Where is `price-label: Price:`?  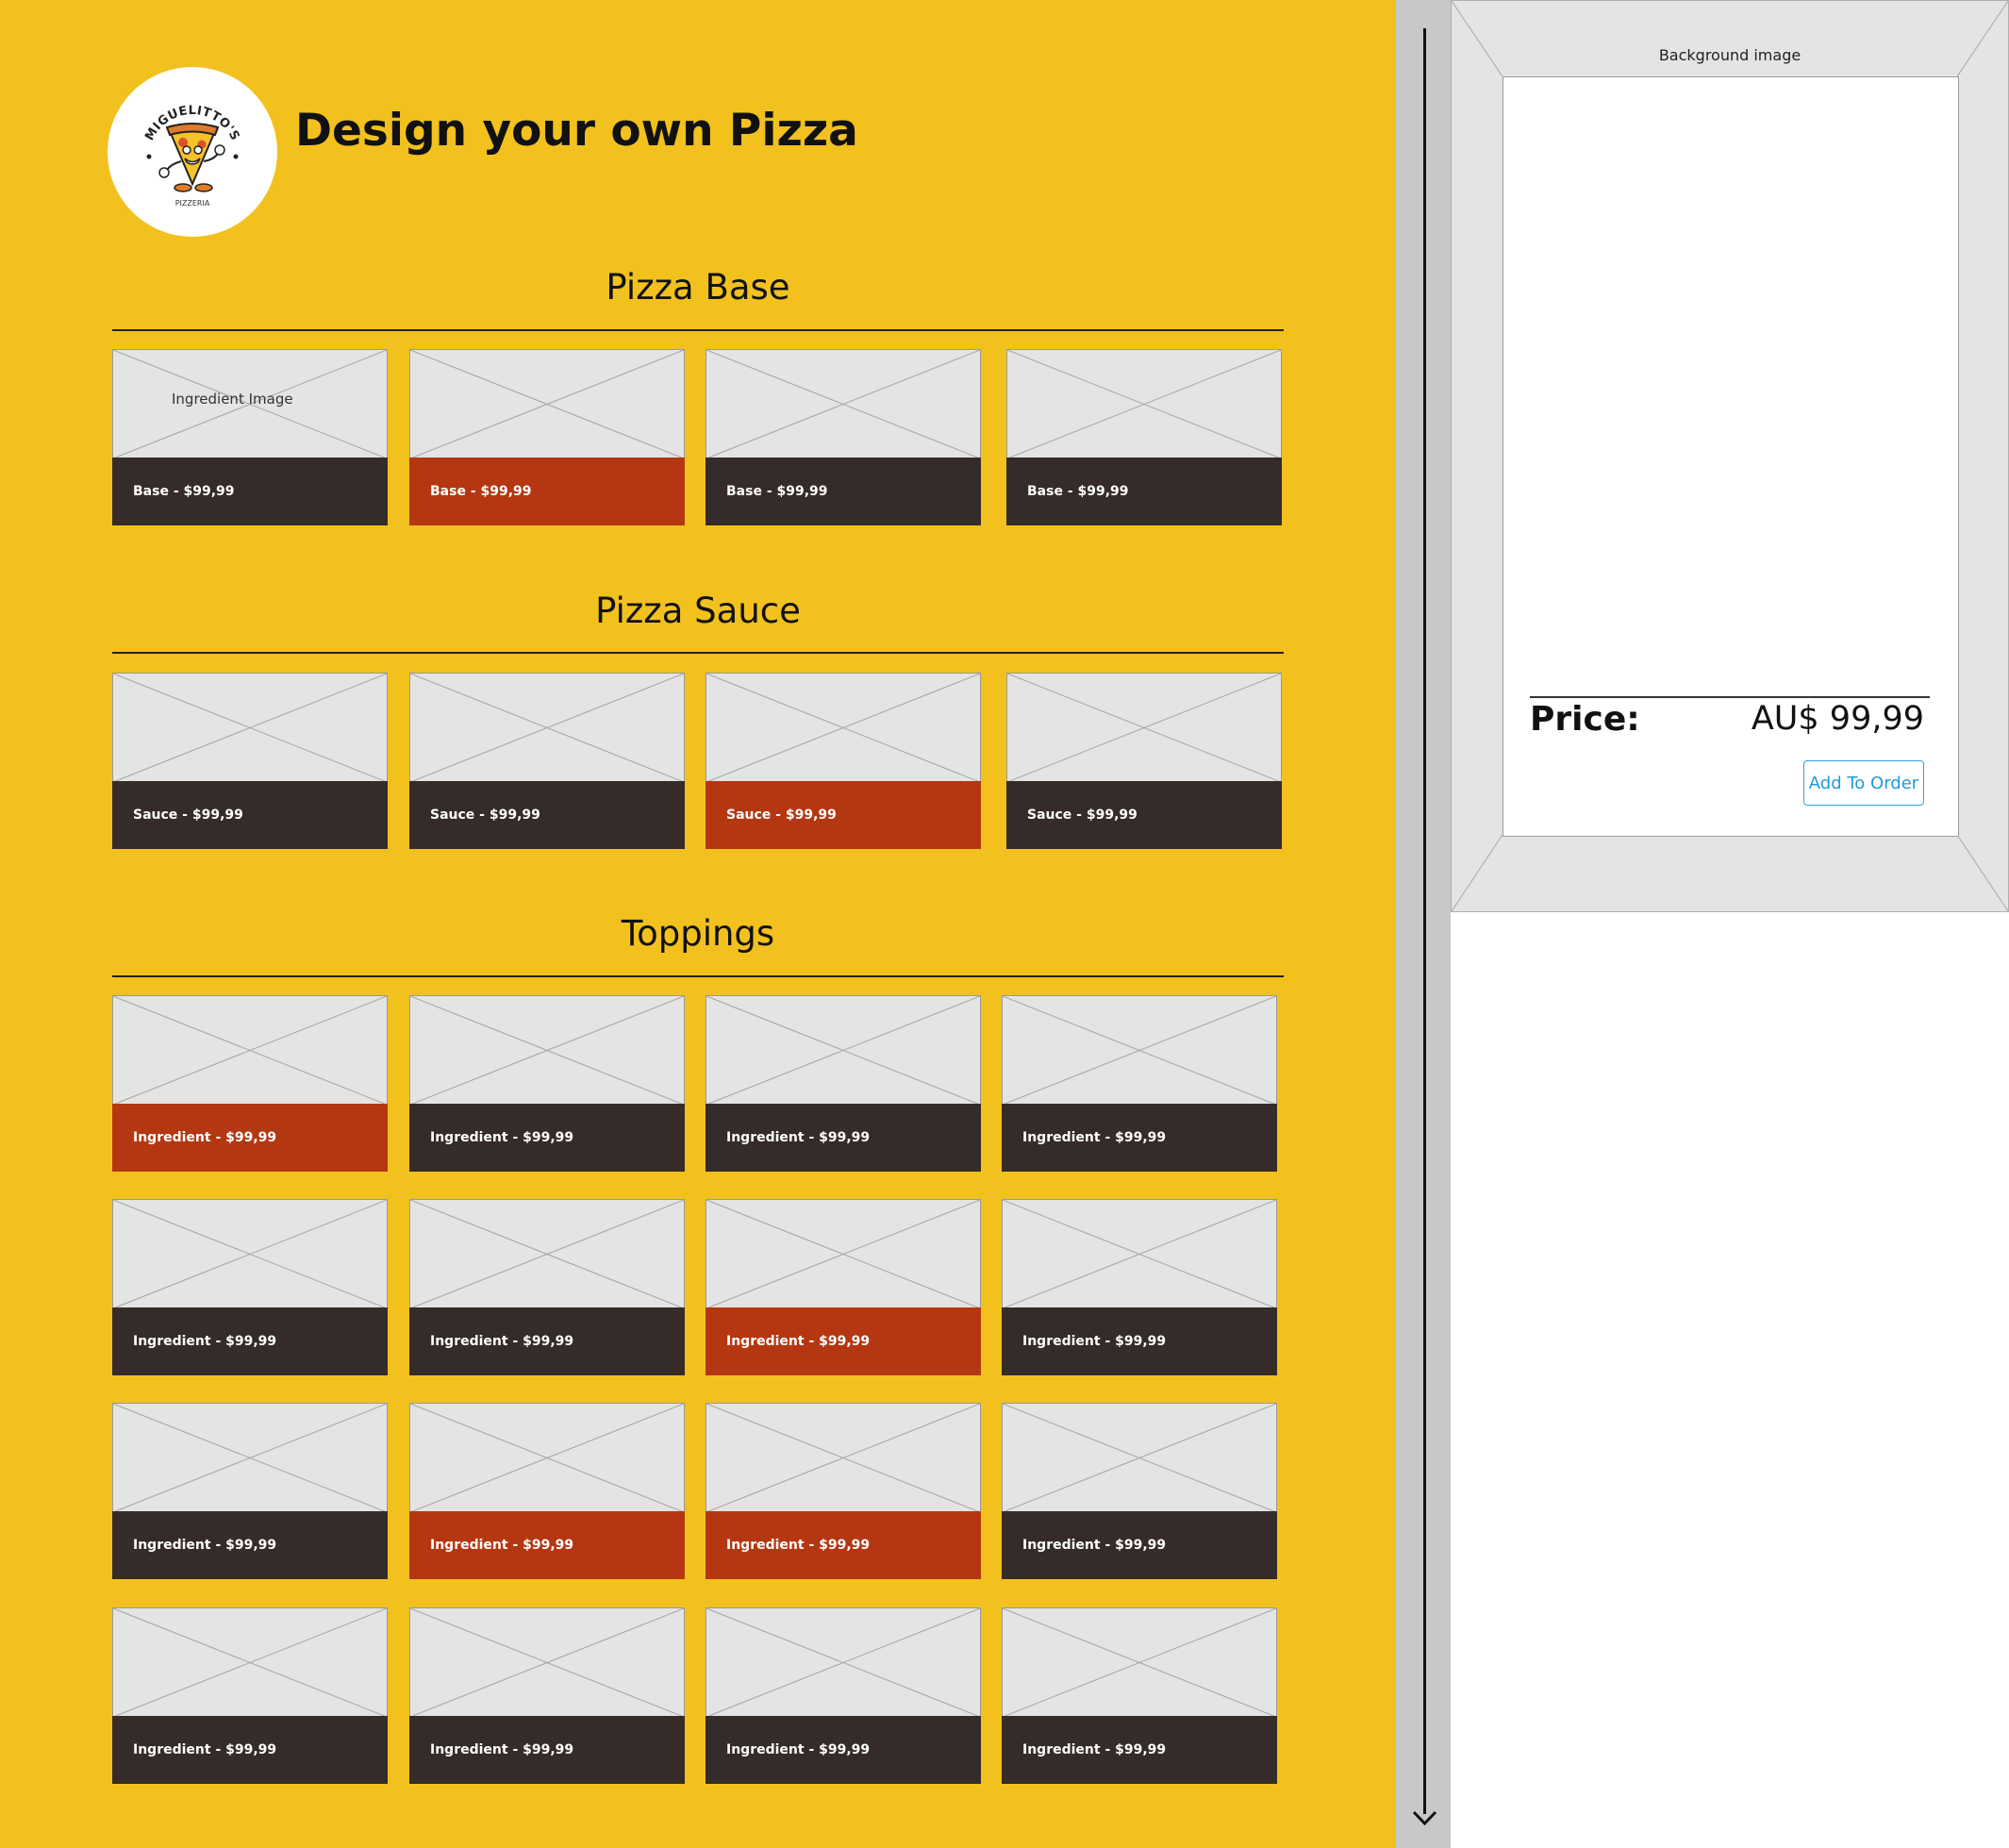 price-label: Price: is located at coordinates (1585, 720).